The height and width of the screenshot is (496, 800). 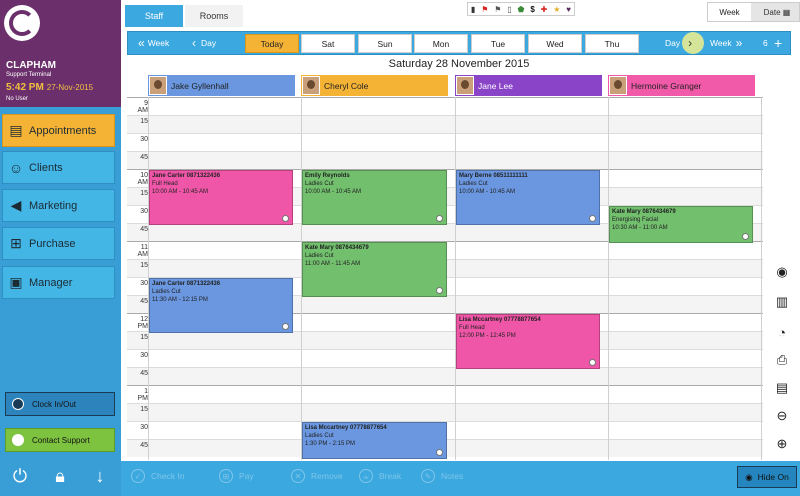 What do you see at coordinates (58, 205) in the screenshot?
I see `nav-marketing: ◀ Marketing` at bounding box center [58, 205].